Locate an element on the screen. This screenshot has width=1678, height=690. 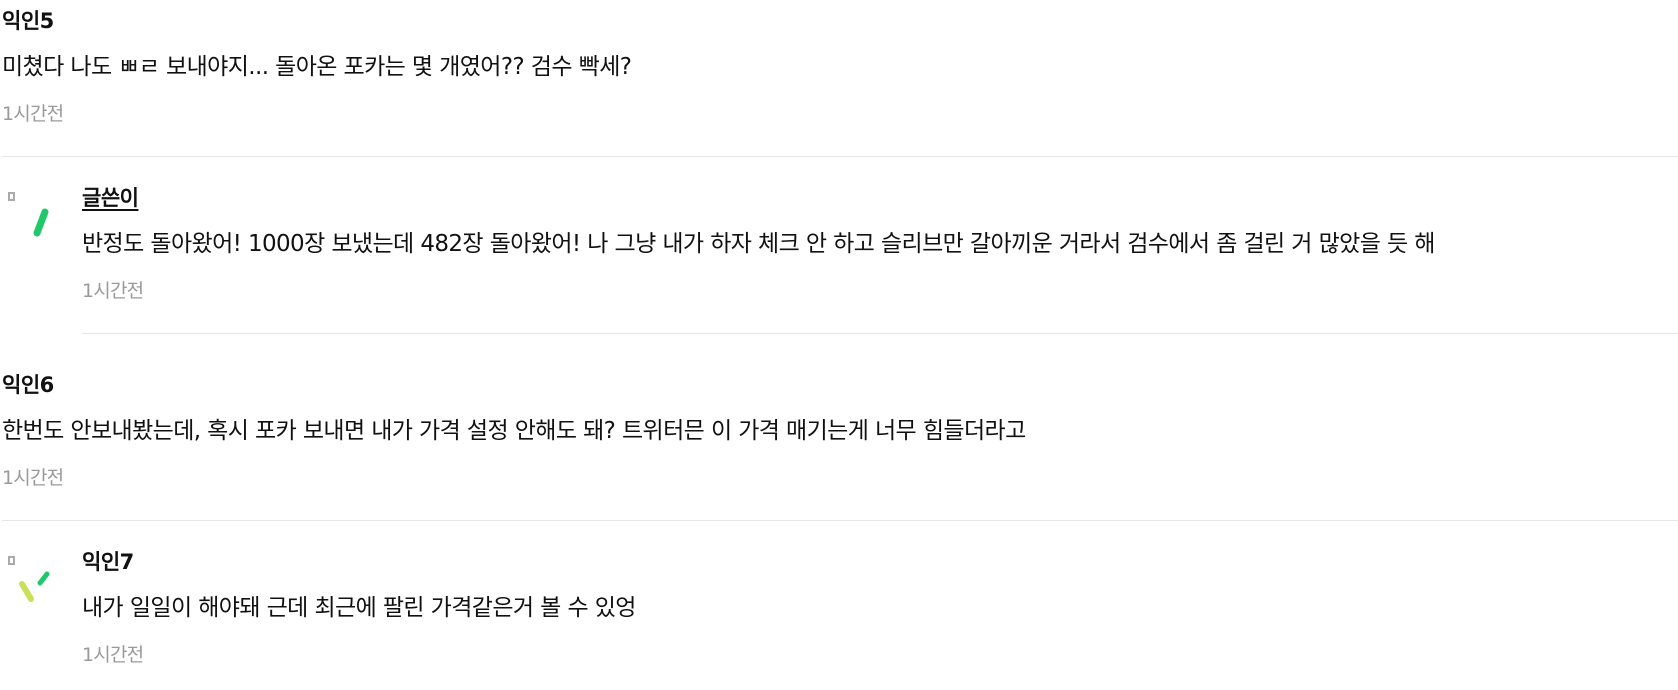
comment-body: 내가 일일이 해야돼 근데 최근에 팔린 가격같은거 볼 수 있엉 is located at coordinates (359, 608).